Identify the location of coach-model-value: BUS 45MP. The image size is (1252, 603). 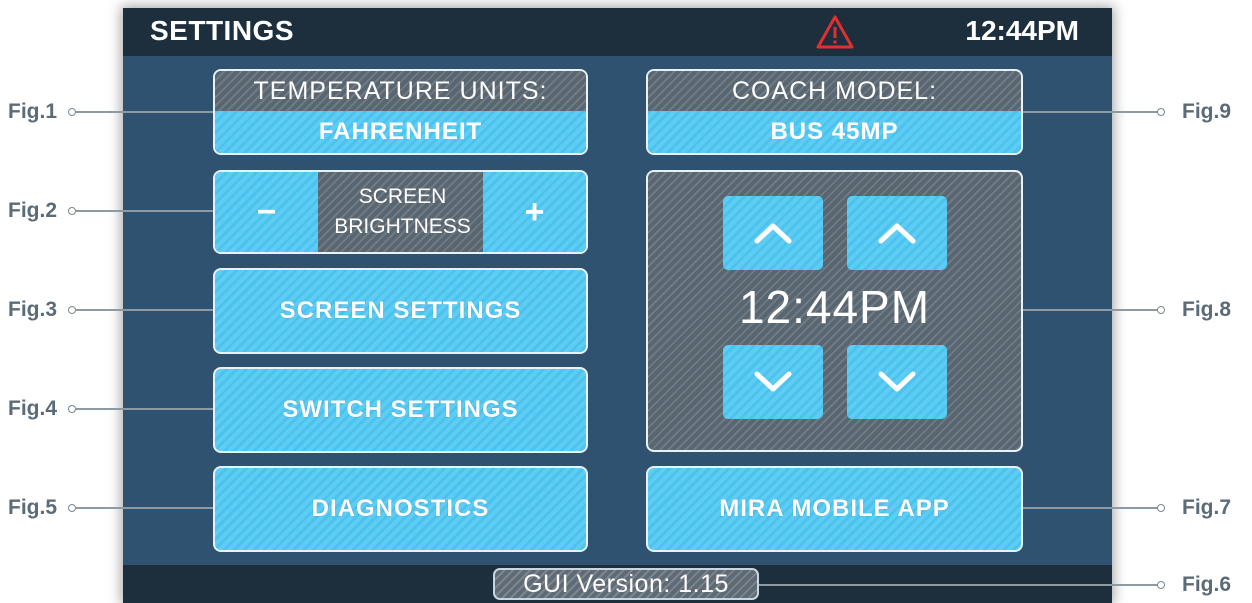
(834, 132).